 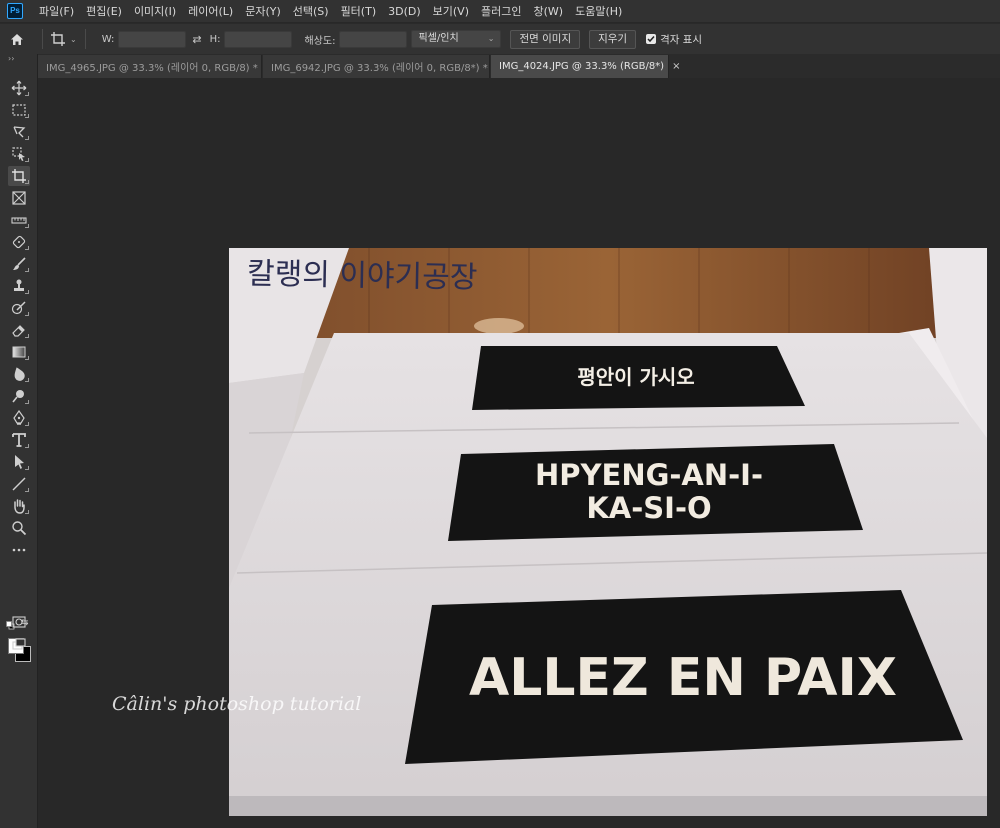 I want to click on front-image-button: 전면 이미지, so click(x=545, y=39).